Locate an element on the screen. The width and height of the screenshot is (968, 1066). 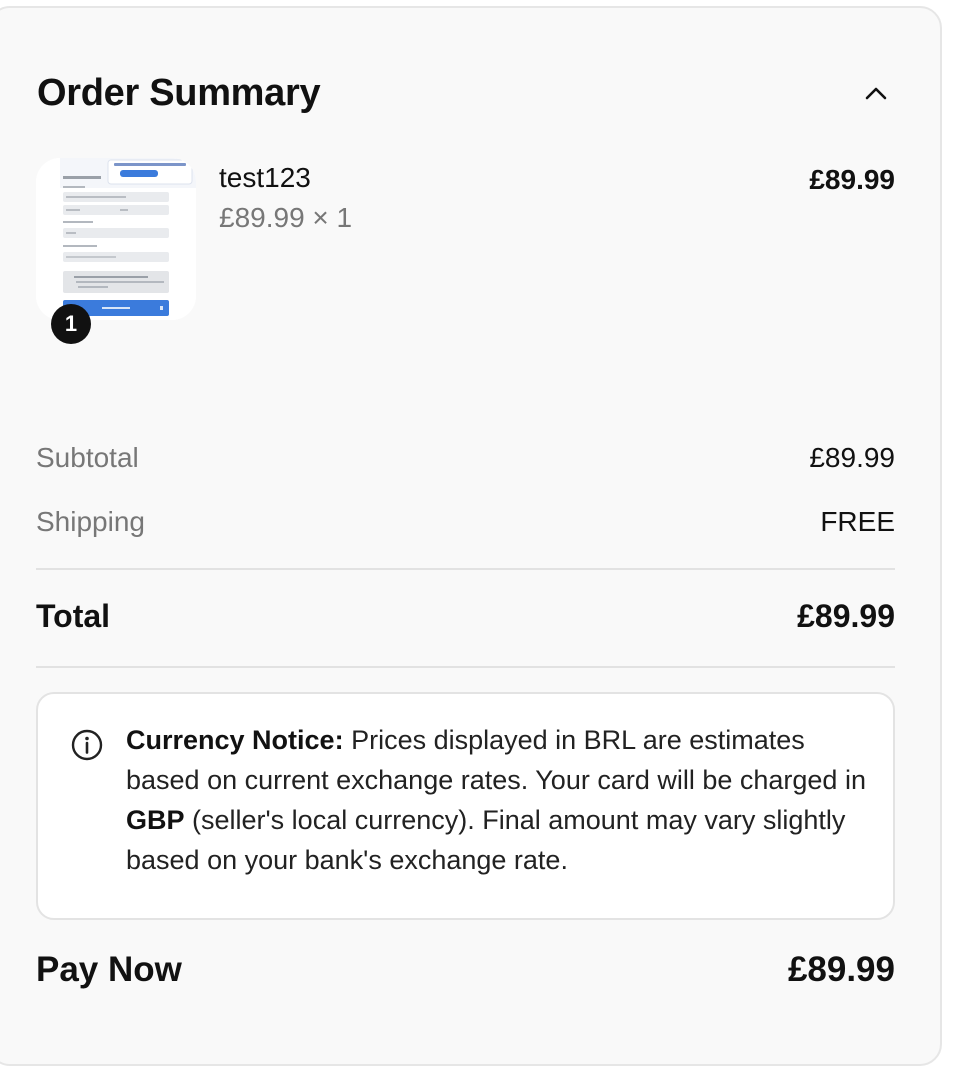
subtotal-value: £89.99 is located at coordinates (852, 457).